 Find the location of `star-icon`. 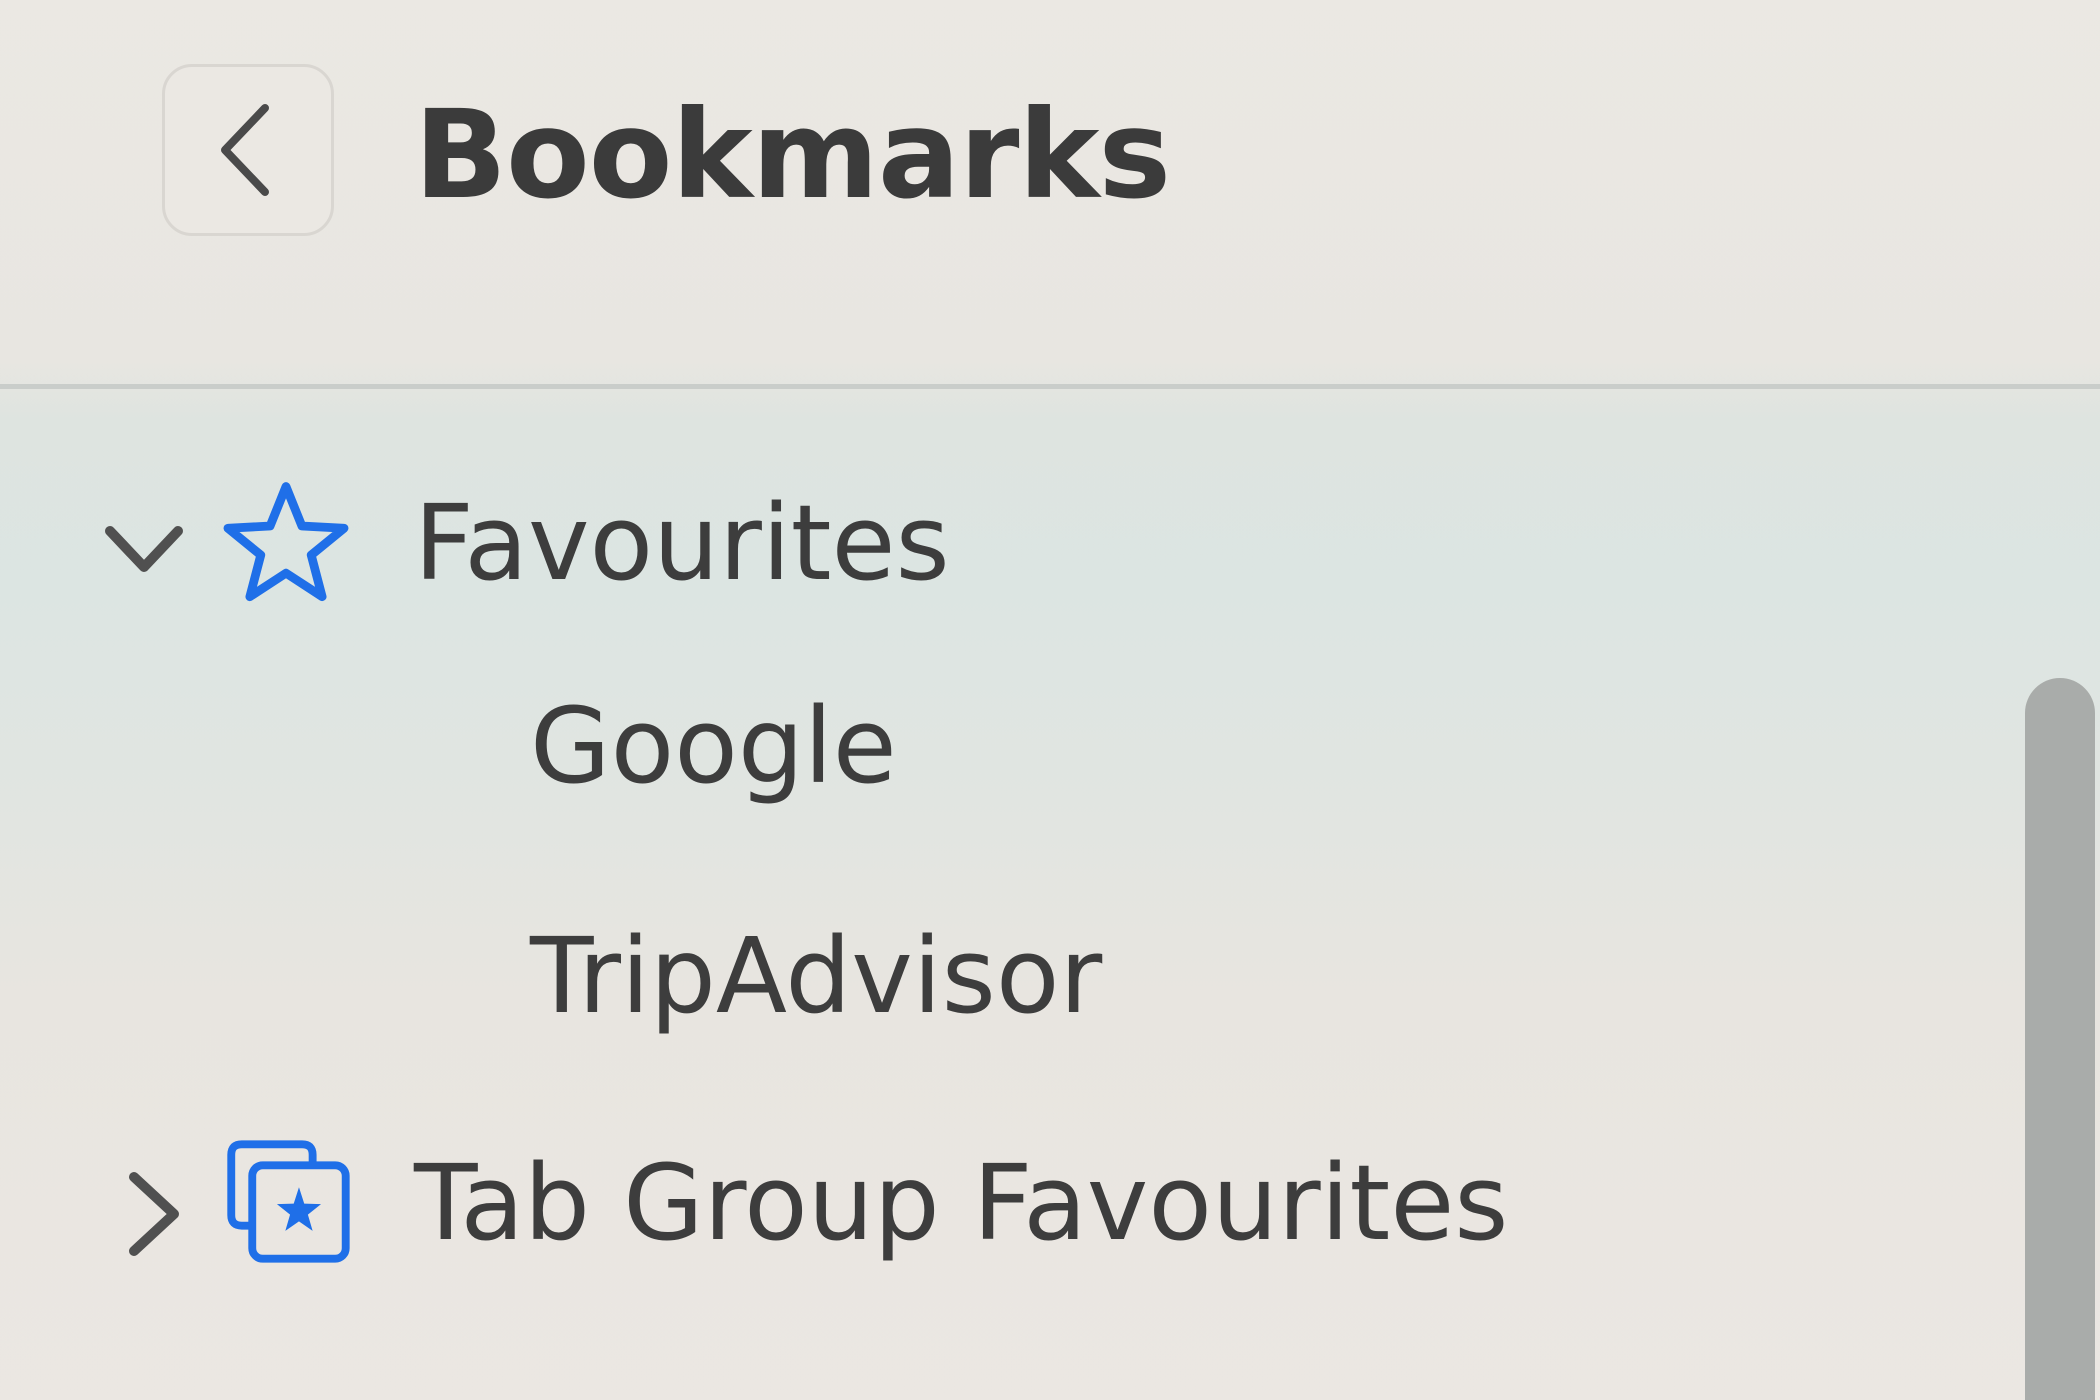

star-icon is located at coordinates (286, 542).